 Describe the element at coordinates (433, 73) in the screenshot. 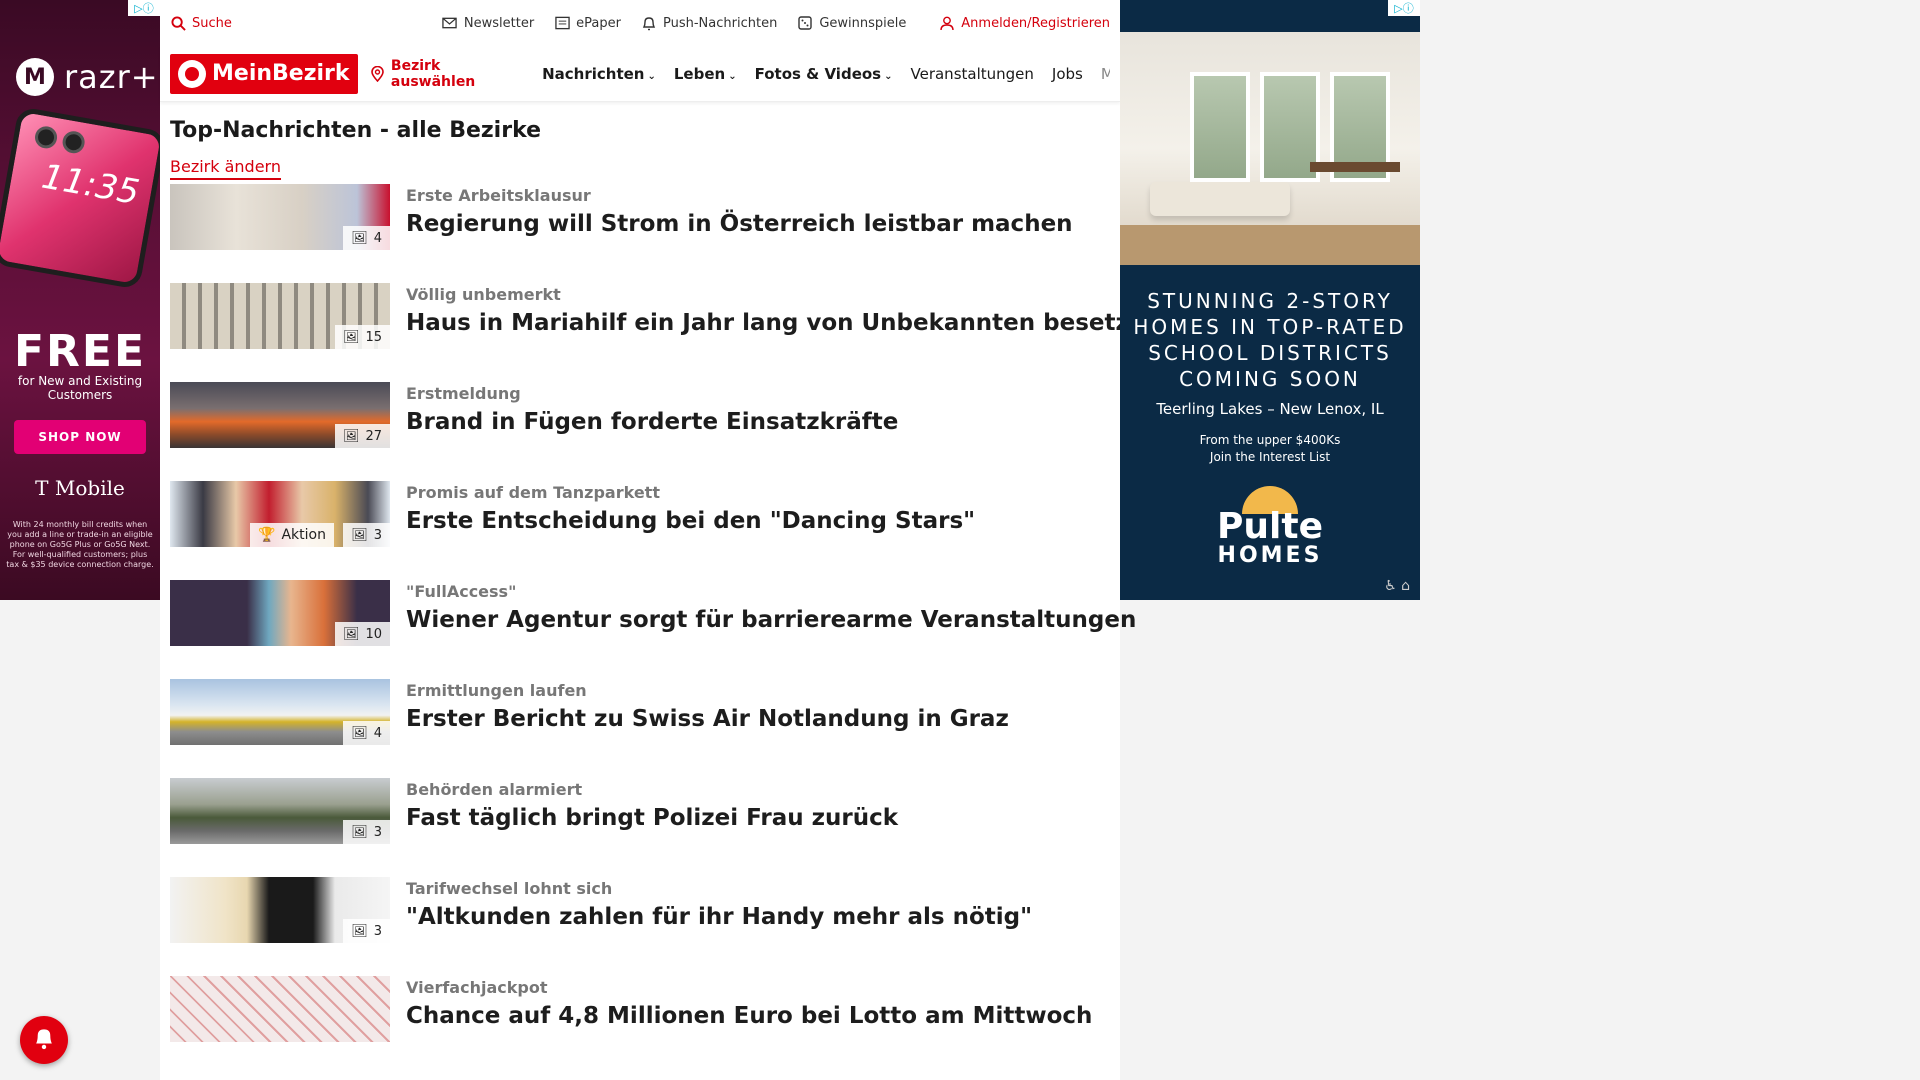

I see `bezirk-select-label: Bezirk auswählen` at that location.